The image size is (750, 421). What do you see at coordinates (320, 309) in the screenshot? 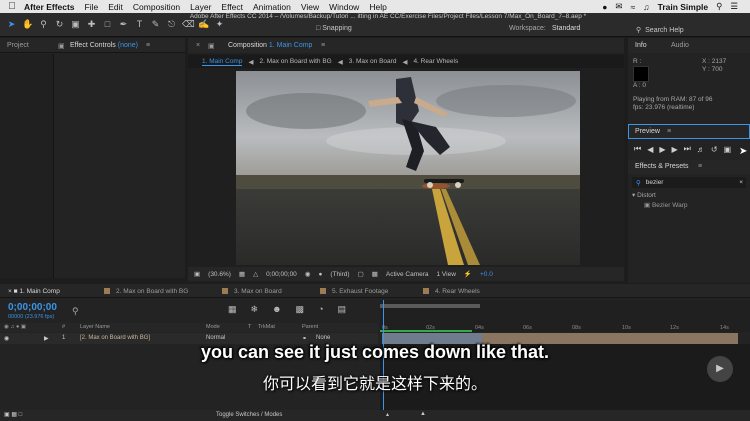
I see `motion-blur-icon: ◔` at bounding box center [320, 309].